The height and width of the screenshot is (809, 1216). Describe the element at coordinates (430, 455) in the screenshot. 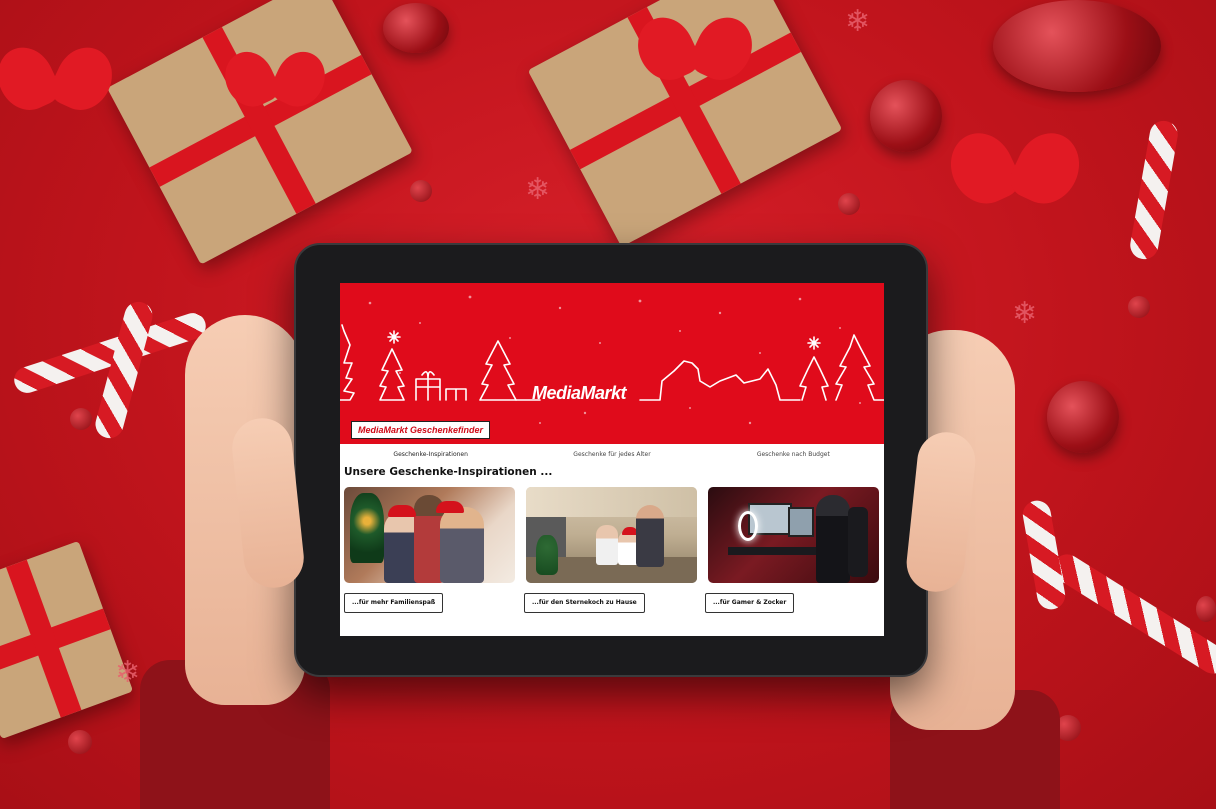

I see `tab-geschenke-inspirationen: Geschenke-Inspirationen` at that location.